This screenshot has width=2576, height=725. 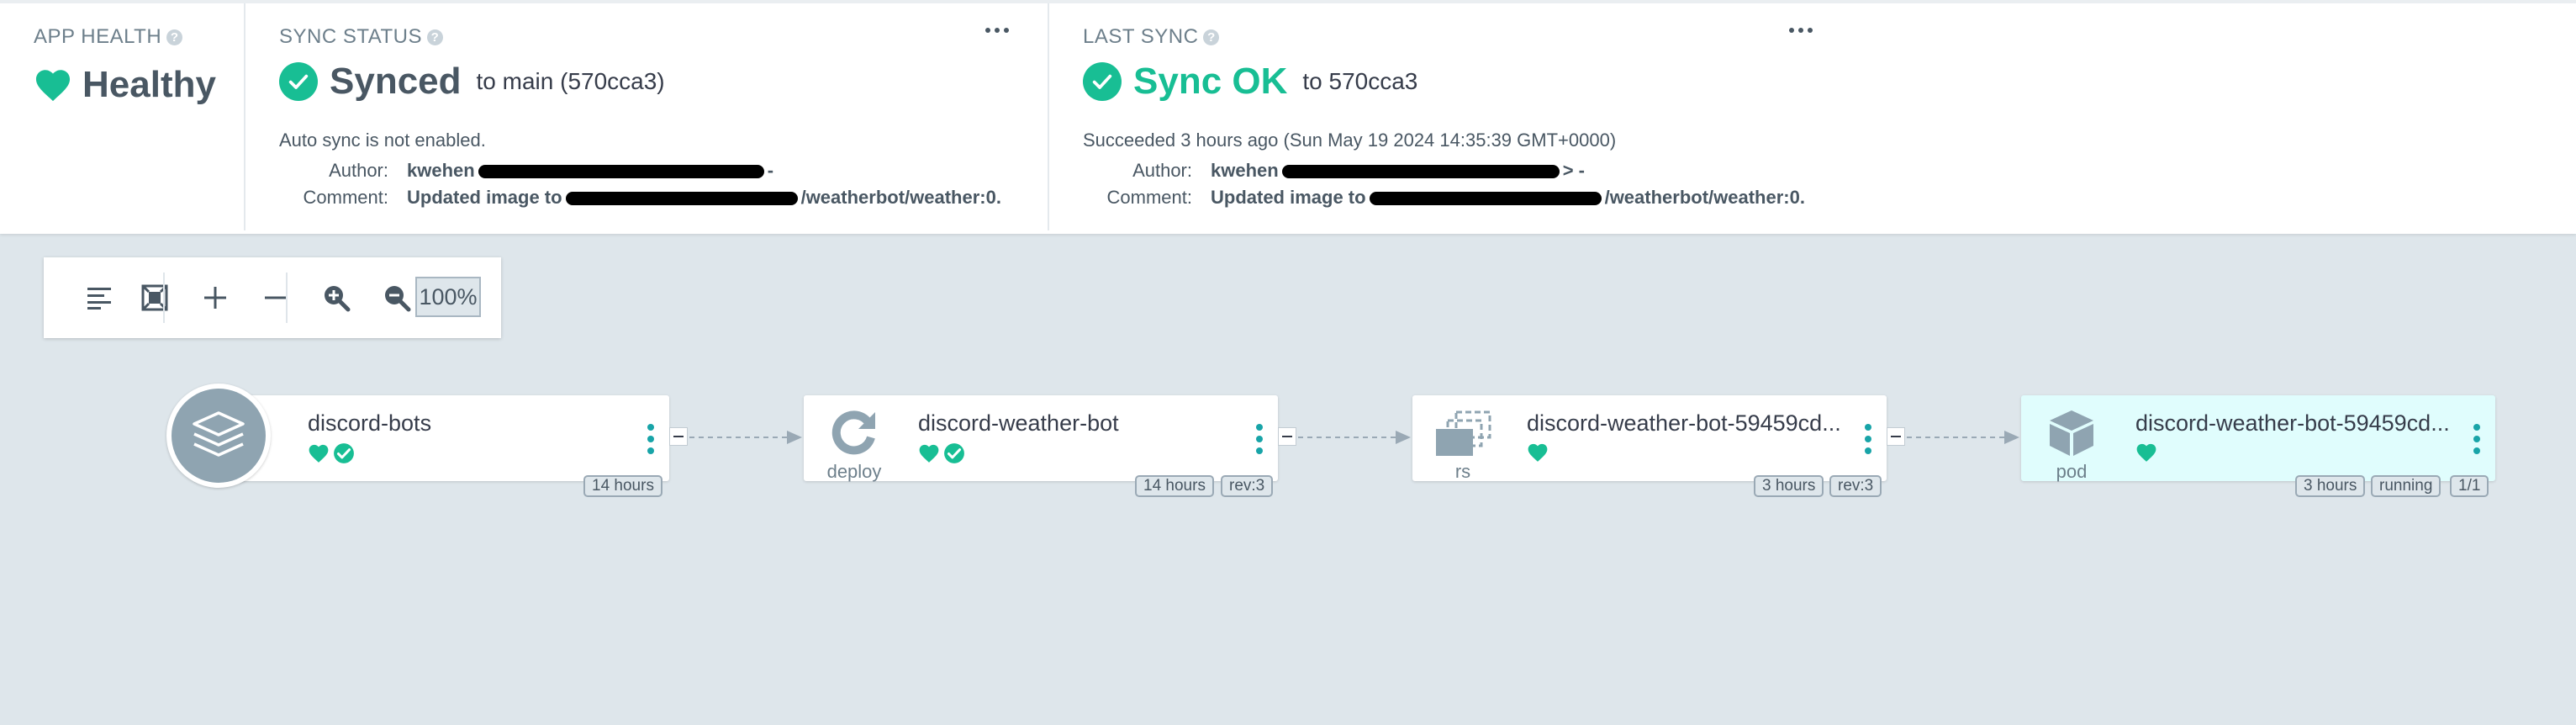 I want to click on node-kind: deploy, so click(x=854, y=471).